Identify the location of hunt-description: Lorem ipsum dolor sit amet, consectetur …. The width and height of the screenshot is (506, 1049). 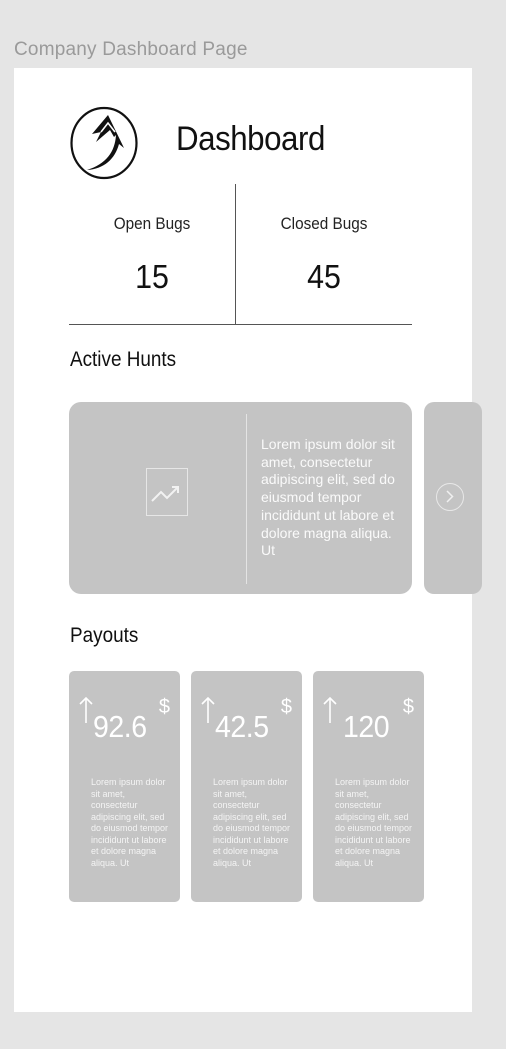
(328, 497).